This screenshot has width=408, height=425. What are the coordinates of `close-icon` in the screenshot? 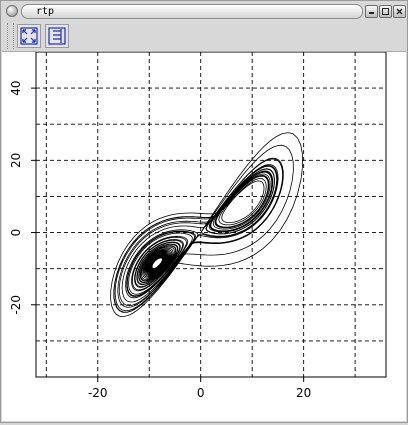 It's located at (399, 11).